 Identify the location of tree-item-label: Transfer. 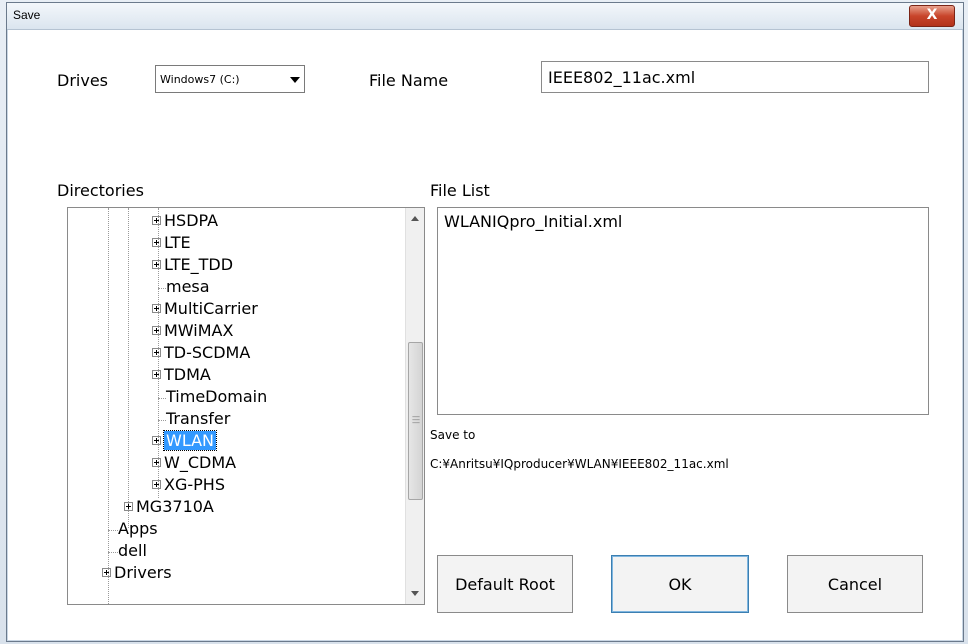
(198, 418).